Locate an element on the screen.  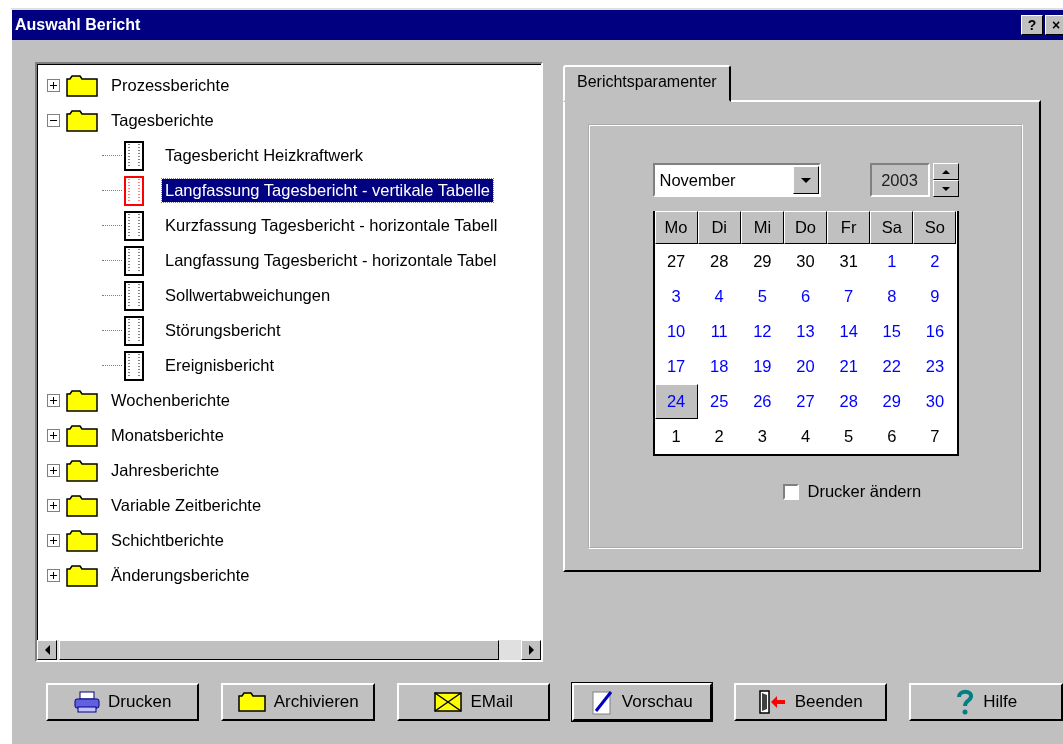
tree-item: Ereignisbericht is located at coordinates (220, 365).